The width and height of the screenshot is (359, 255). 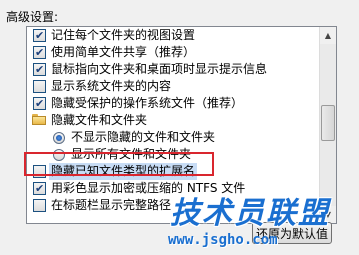 I want to click on list-item: 不显示隐藏的文件和文件夹, so click(x=173, y=137).